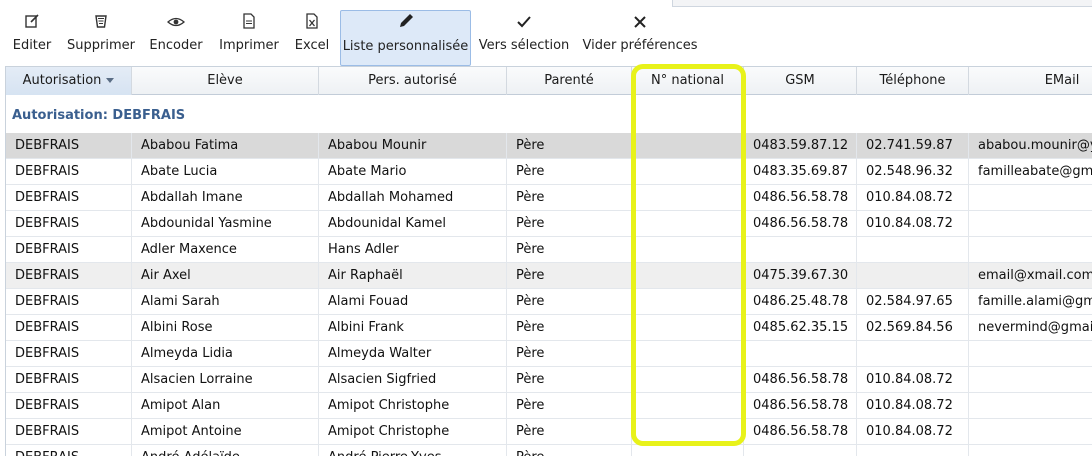  Describe the element at coordinates (524, 45) in the screenshot. I see `to-selection-button-label: Vers sélection` at that location.